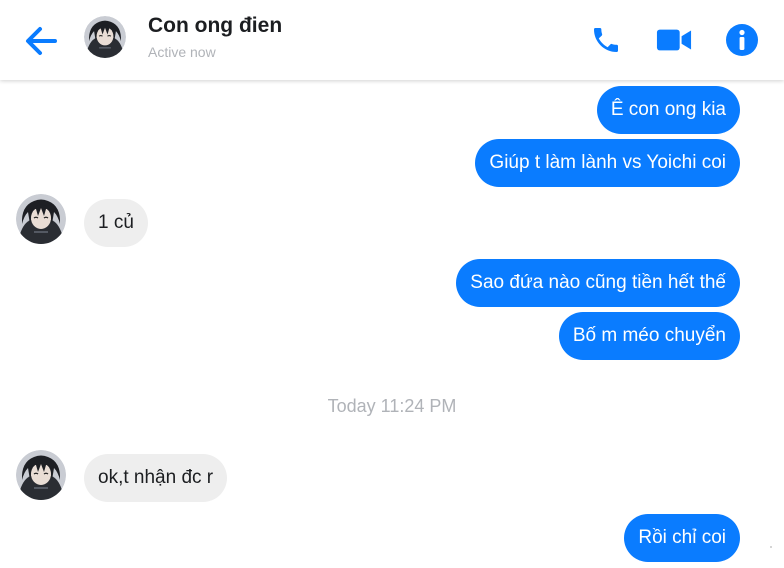 The height and width of the screenshot is (568, 784). What do you see at coordinates (682, 538) in the screenshot?
I see `message-bubble-outgoing: Rồi chỉ coi` at bounding box center [682, 538].